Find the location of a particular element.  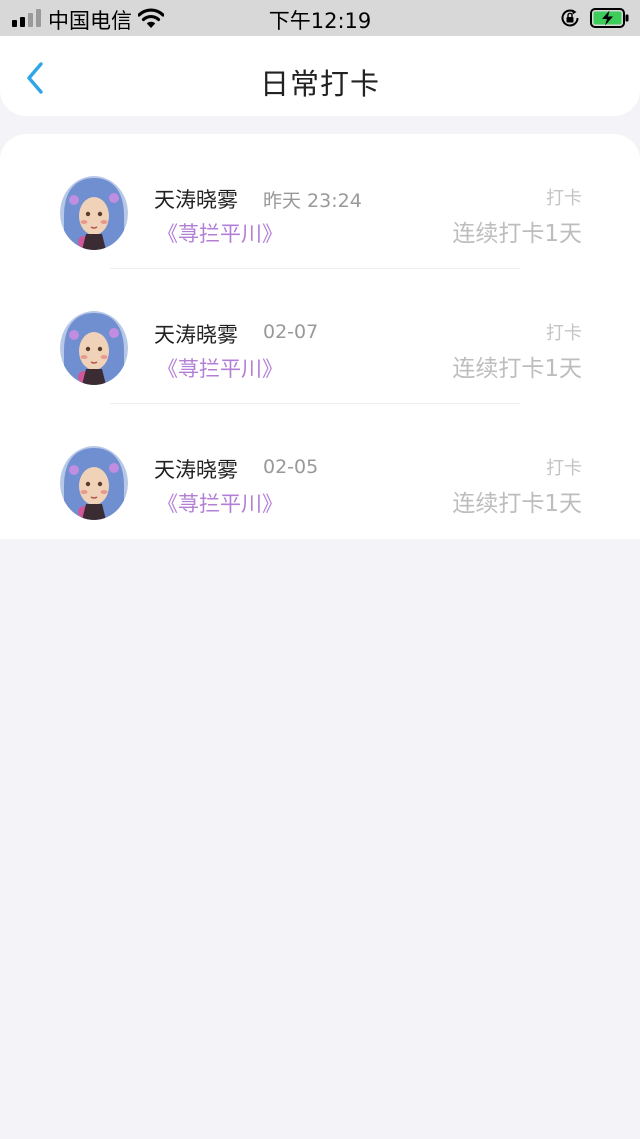

battery-charging-icon is located at coordinates (609, 18).